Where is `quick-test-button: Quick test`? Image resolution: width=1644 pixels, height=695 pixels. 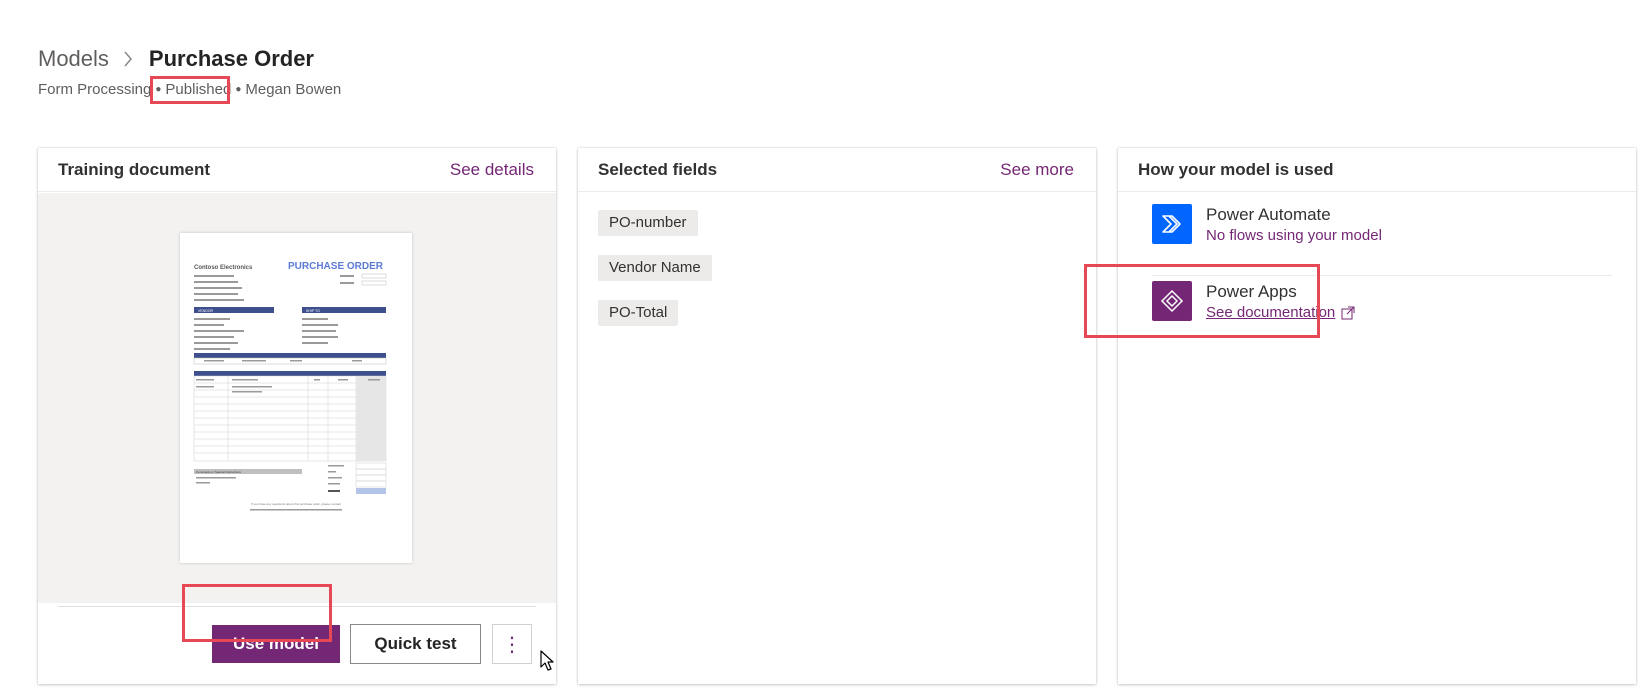 quick-test-button: Quick test is located at coordinates (415, 644).